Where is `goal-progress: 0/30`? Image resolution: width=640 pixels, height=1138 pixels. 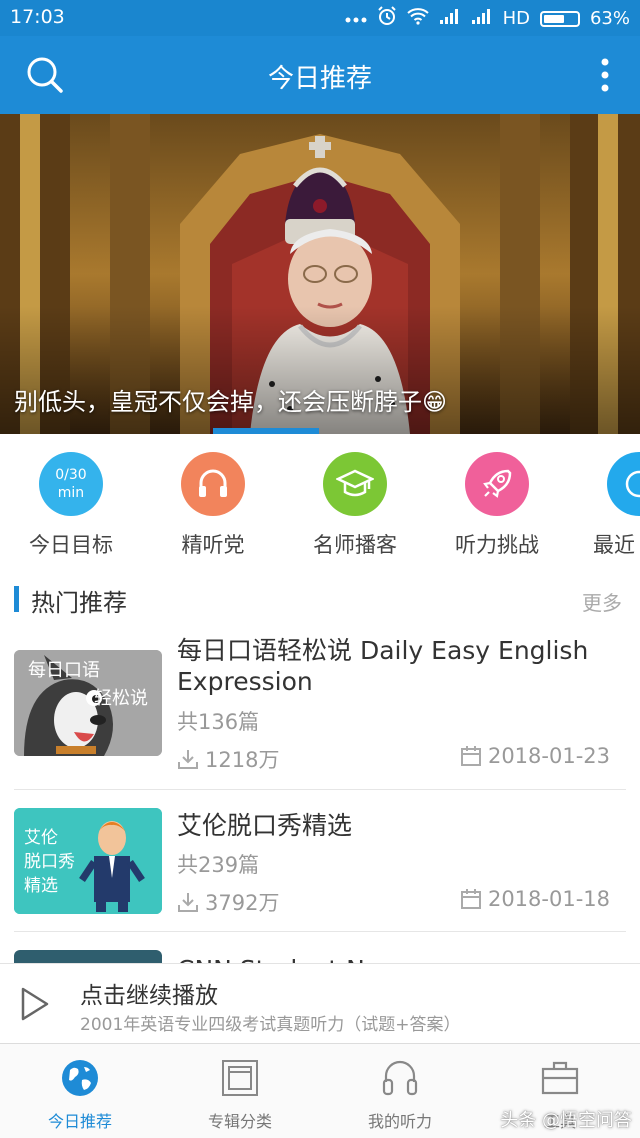 goal-progress: 0/30 is located at coordinates (71, 475).